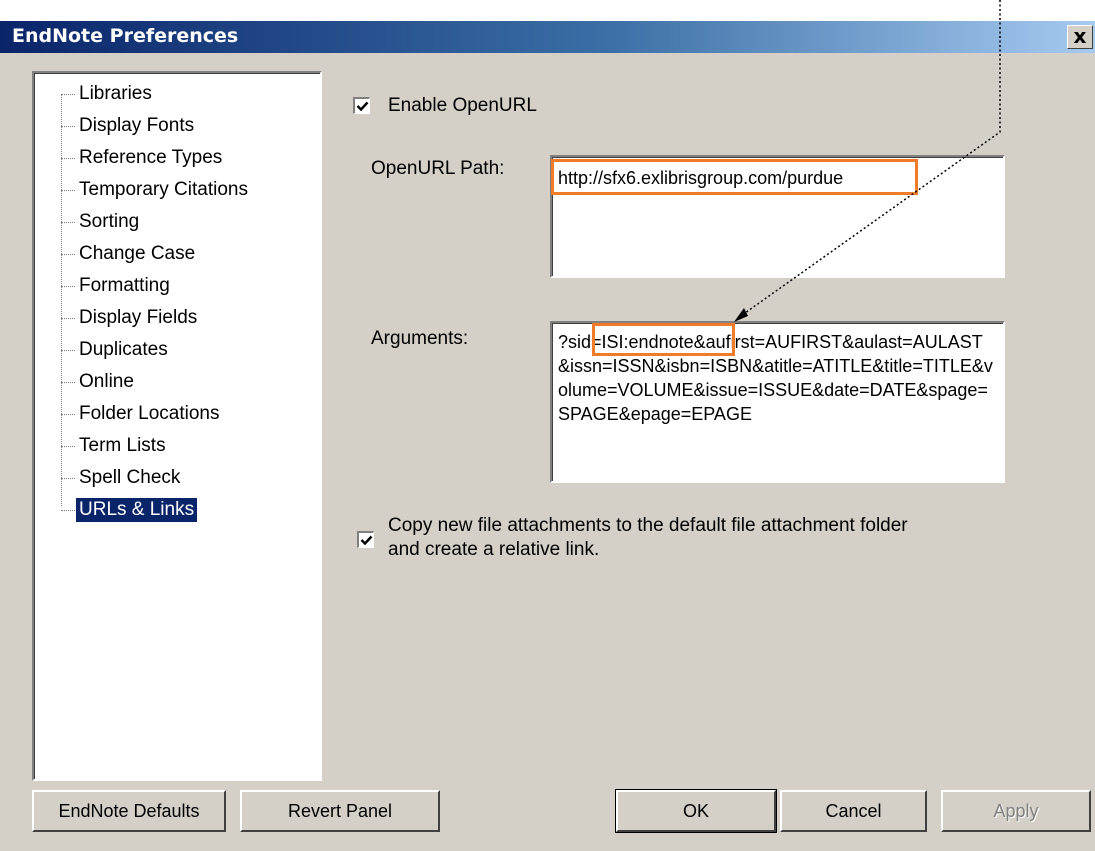 Image resolution: width=1095 pixels, height=851 pixels. Describe the element at coordinates (115, 93) in the screenshot. I see `tree-item-label: Libraries` at that location.